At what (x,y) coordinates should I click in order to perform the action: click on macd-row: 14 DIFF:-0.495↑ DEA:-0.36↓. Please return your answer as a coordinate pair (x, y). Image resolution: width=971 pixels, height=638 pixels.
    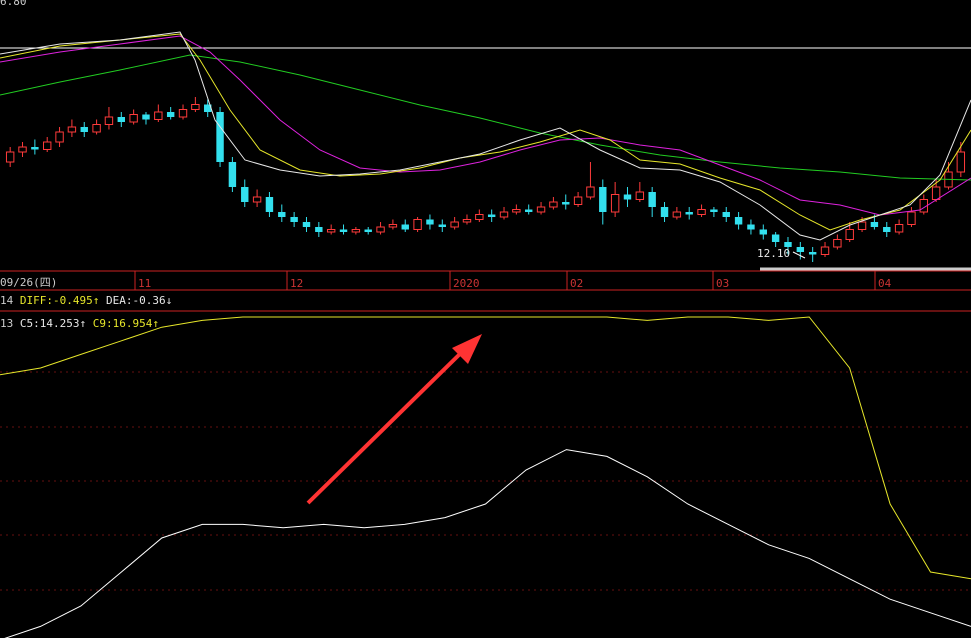
    Looking at the image, I should click on (86, 300).